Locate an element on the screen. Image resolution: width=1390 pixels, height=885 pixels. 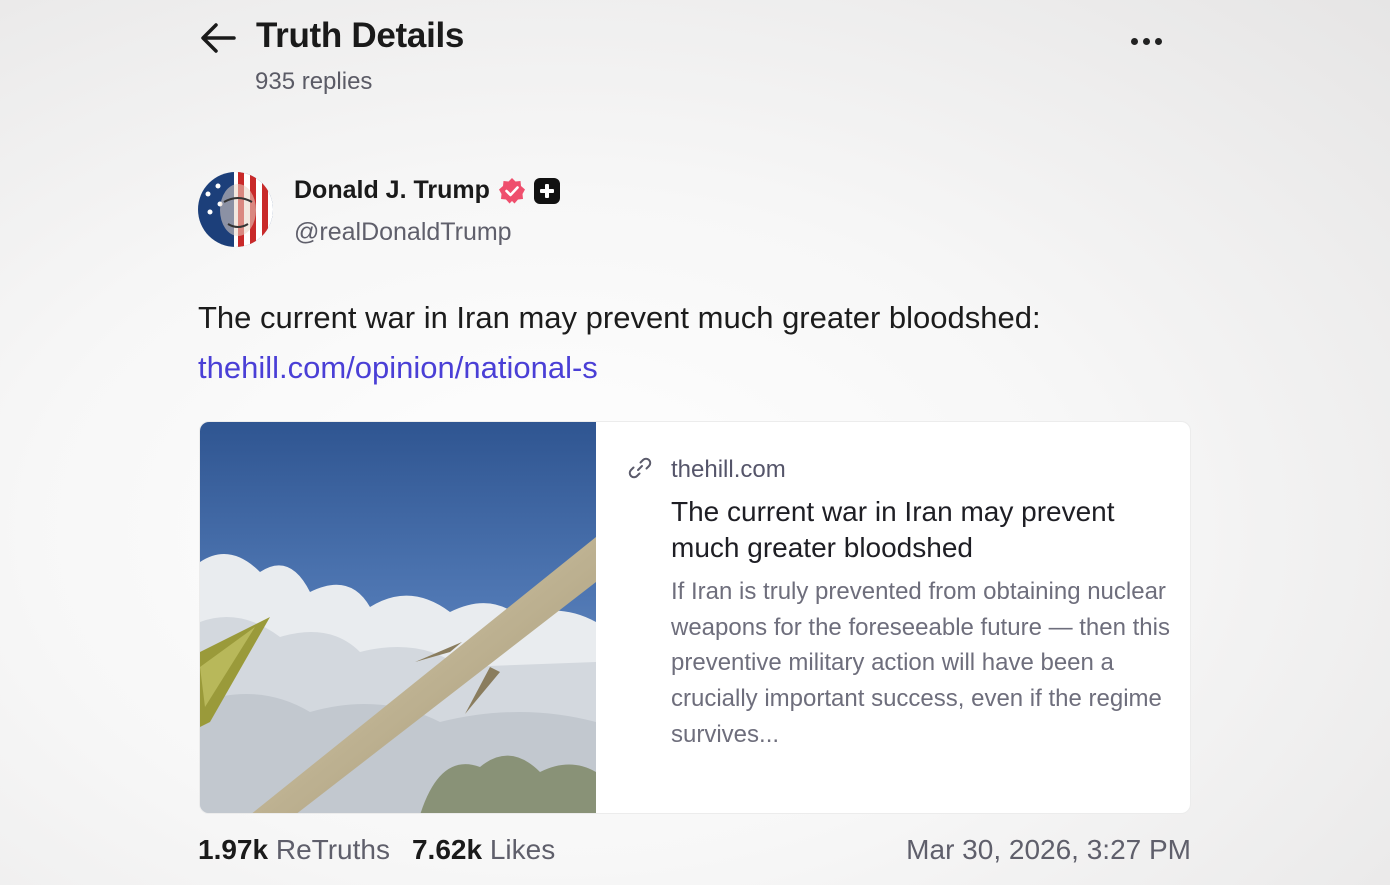
retruths-count: 1.97k is located at coordinates (233, 849).